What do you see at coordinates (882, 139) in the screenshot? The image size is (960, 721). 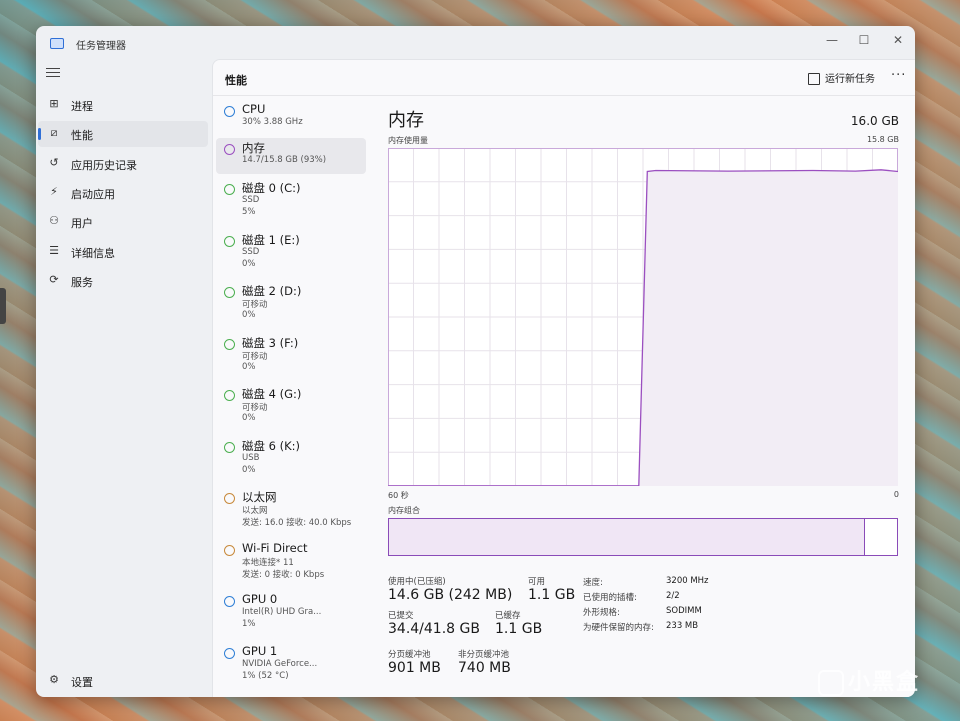 I see `usage-graph-max: 15.8 GB` at bounding box center [882, 139].